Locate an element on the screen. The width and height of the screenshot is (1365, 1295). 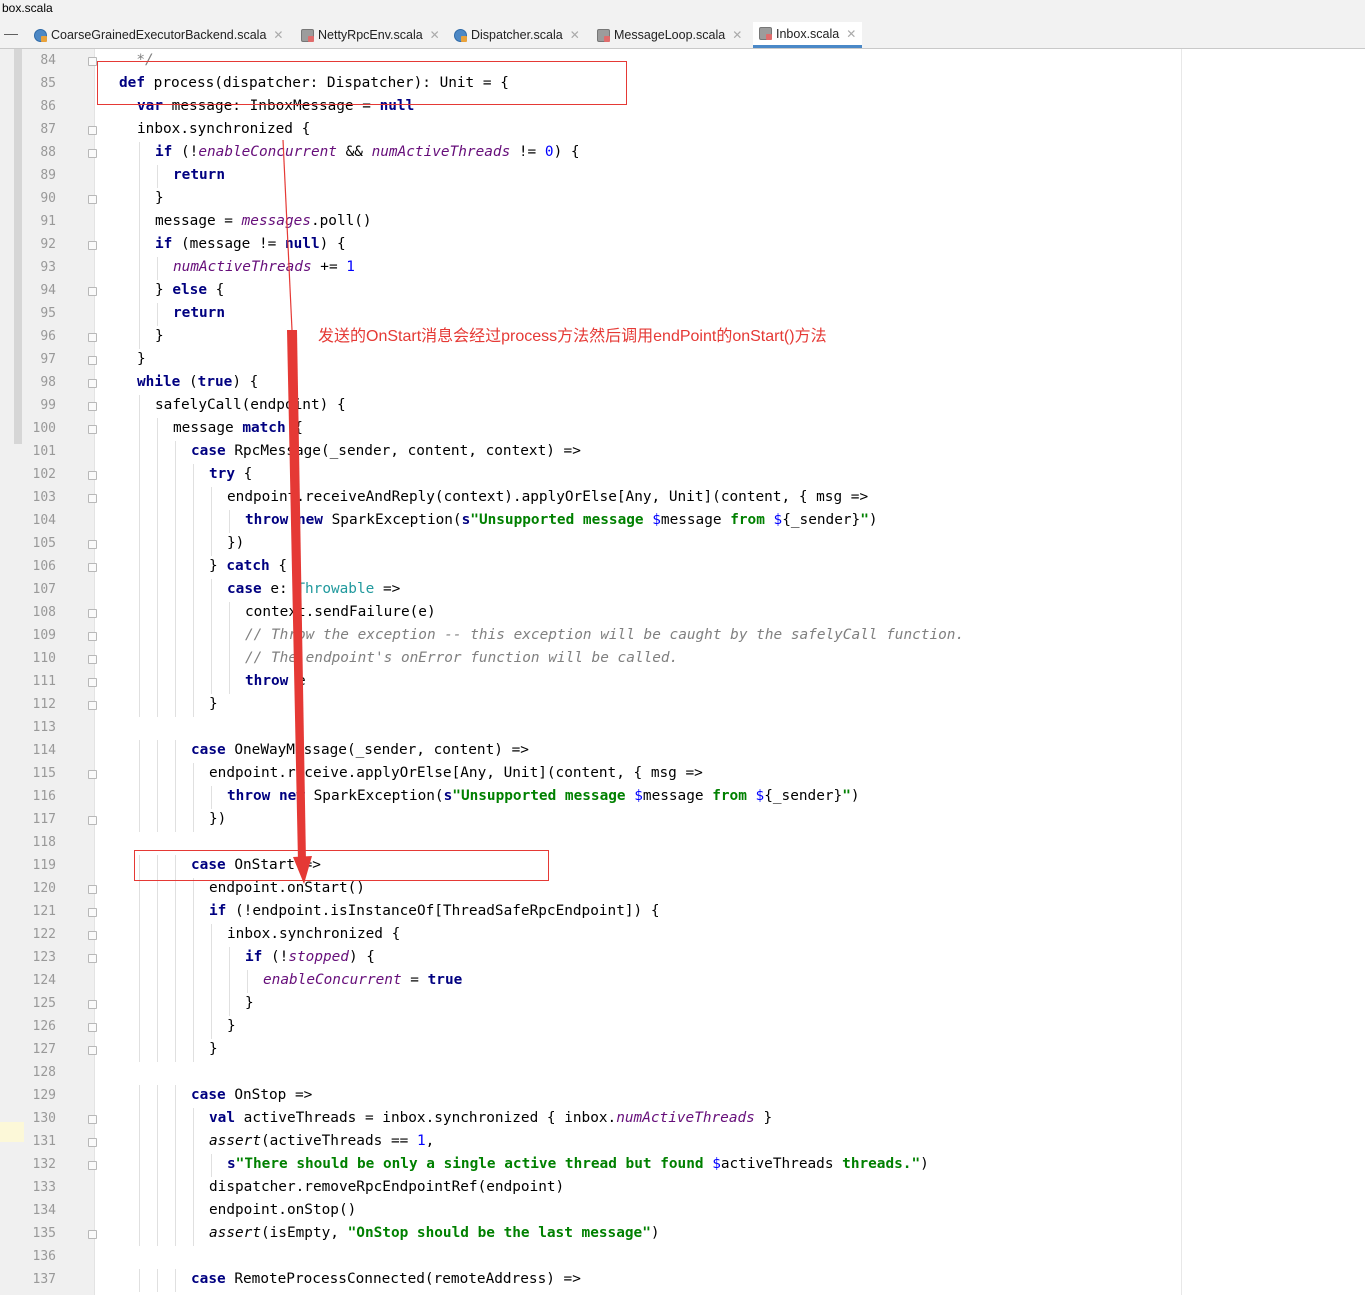
code-line: 123 if (!stopped) { is located at coordinates (682, 958).